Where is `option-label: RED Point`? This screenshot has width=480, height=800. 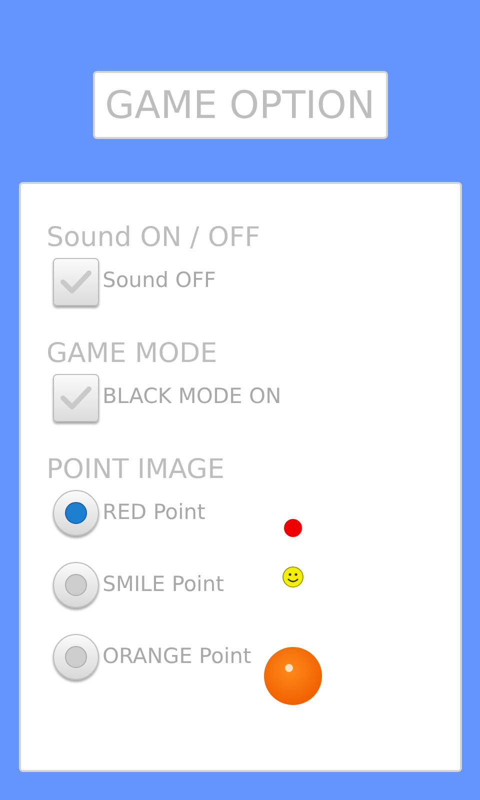
option-label: RED Point is located at coordinates (154, 512).